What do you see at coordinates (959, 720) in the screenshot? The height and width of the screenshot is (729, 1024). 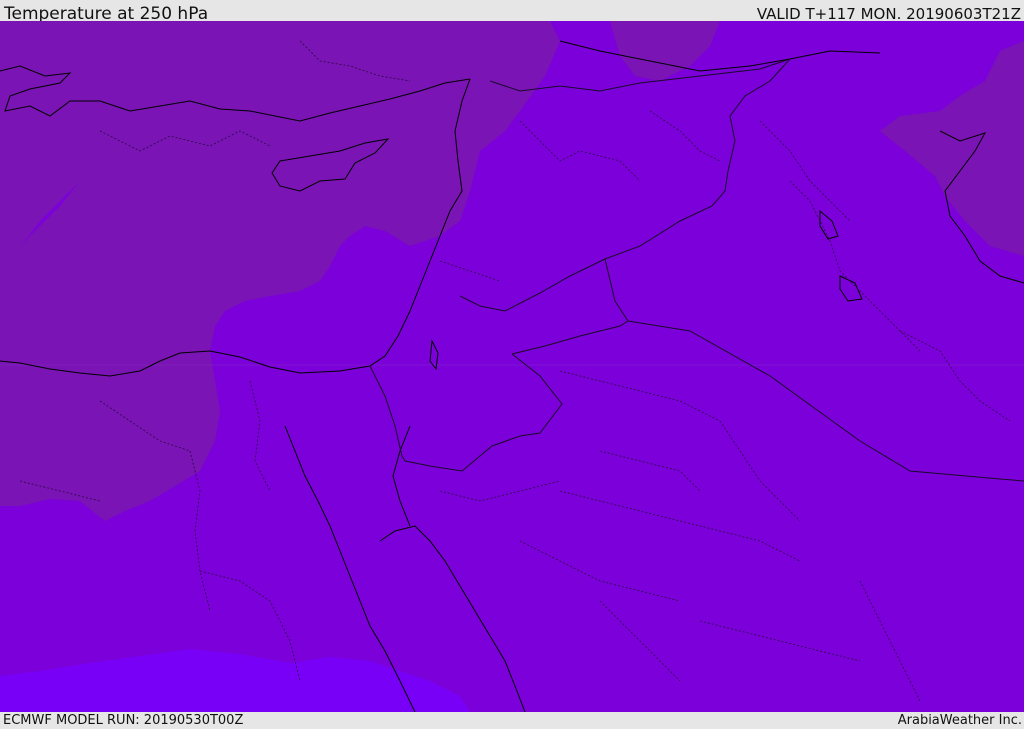 I see `credit-label: ArabiaWeather Inc.` at bounding box center [959, 720].